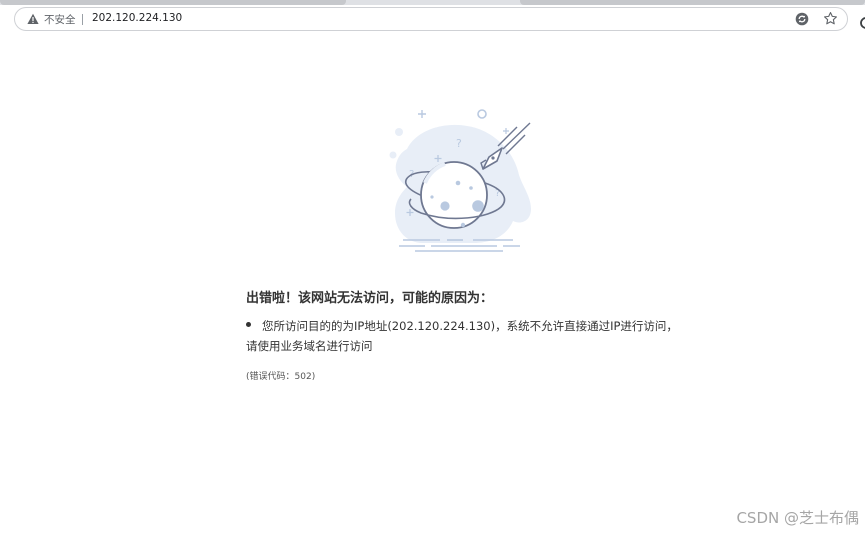 This screenshot has width=865, height=534. What do you see at coordinates (370, 298) in the screenshot?
I see `error-heading: 出错啦！该网站无法访问，可能的原因为：` at bounding box center [370, 298].